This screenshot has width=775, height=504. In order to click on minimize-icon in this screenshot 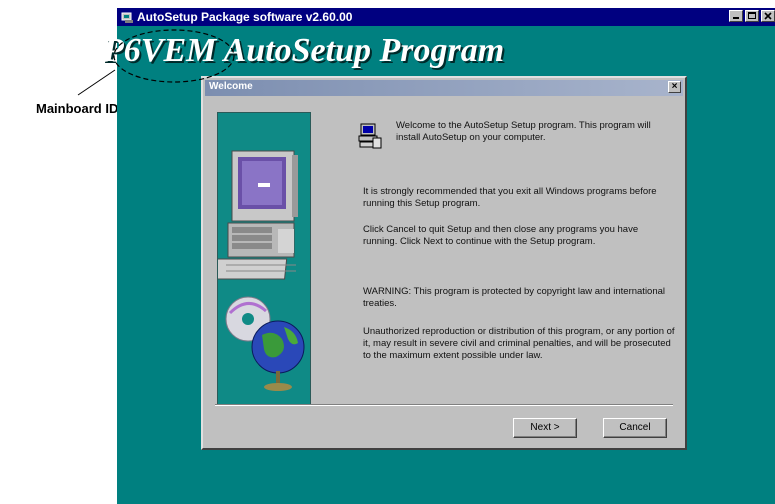, I will do `click(736, 18)`.